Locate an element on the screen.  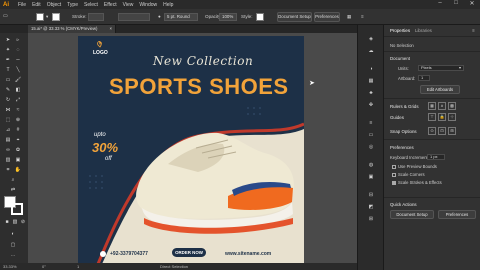
eraser-tool-icon: ◧ is located at coordinates (18, 90).